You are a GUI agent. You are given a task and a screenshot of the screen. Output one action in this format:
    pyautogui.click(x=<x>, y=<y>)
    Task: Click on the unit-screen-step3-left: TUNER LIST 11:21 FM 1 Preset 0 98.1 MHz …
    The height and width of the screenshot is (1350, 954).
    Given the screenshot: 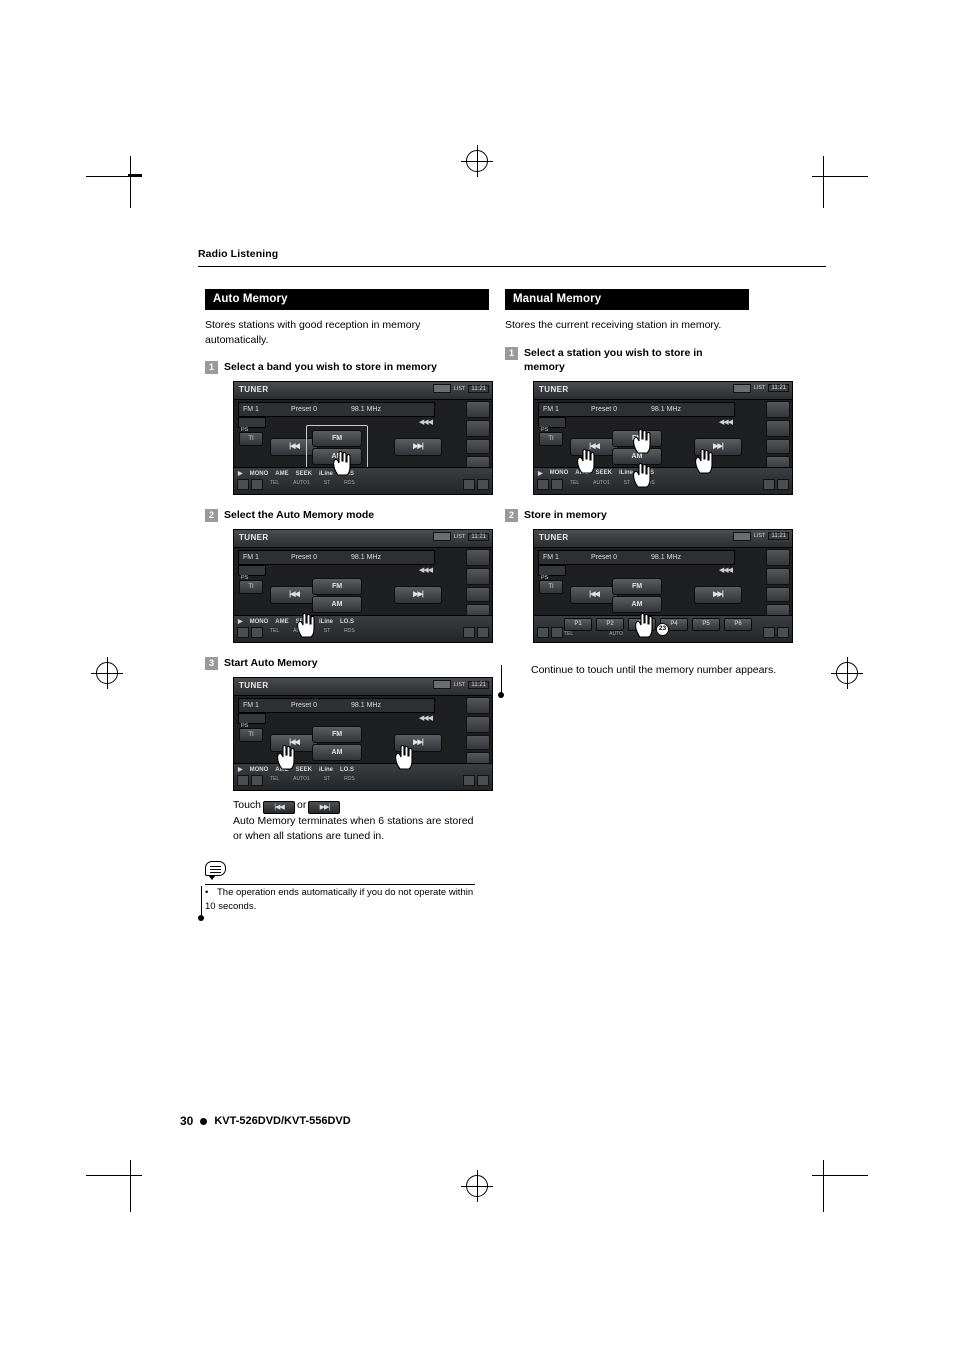 What is the action you would take?
    pyautogui.click(x=363, y=734)
    